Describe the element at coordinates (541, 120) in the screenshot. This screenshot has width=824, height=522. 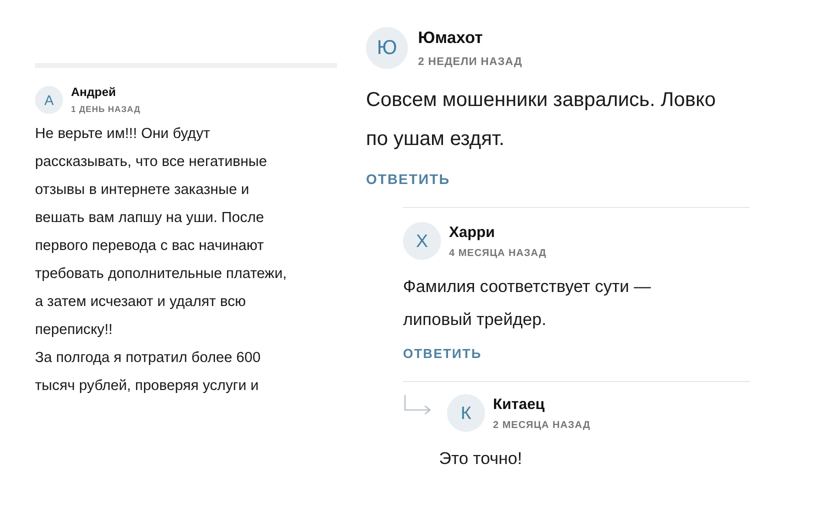
I see `comment-text: Совсем мошенники заврались. Ловко по ушам ездят.` at that location.